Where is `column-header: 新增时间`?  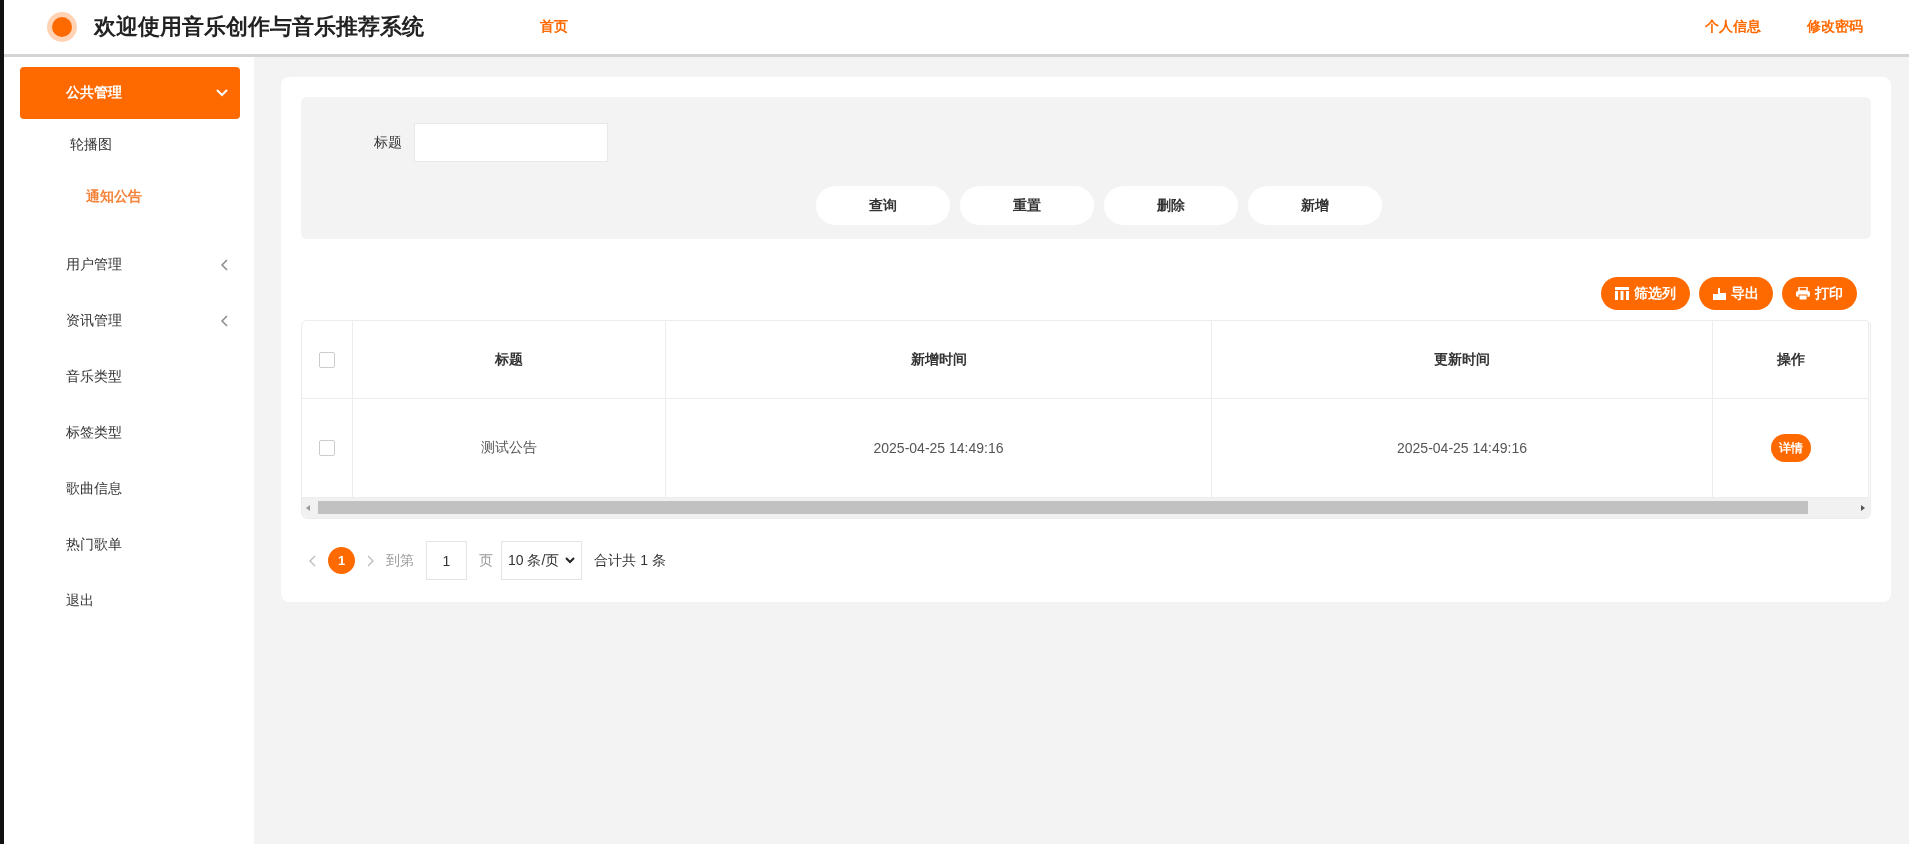
column-header: 新增时间 is located at coordinates (939, 360).